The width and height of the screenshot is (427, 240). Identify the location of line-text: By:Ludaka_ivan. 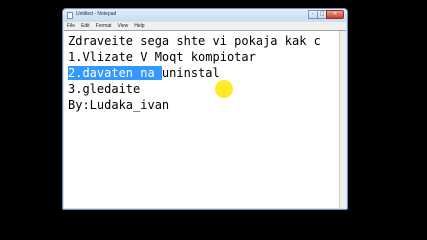
(119, 105).